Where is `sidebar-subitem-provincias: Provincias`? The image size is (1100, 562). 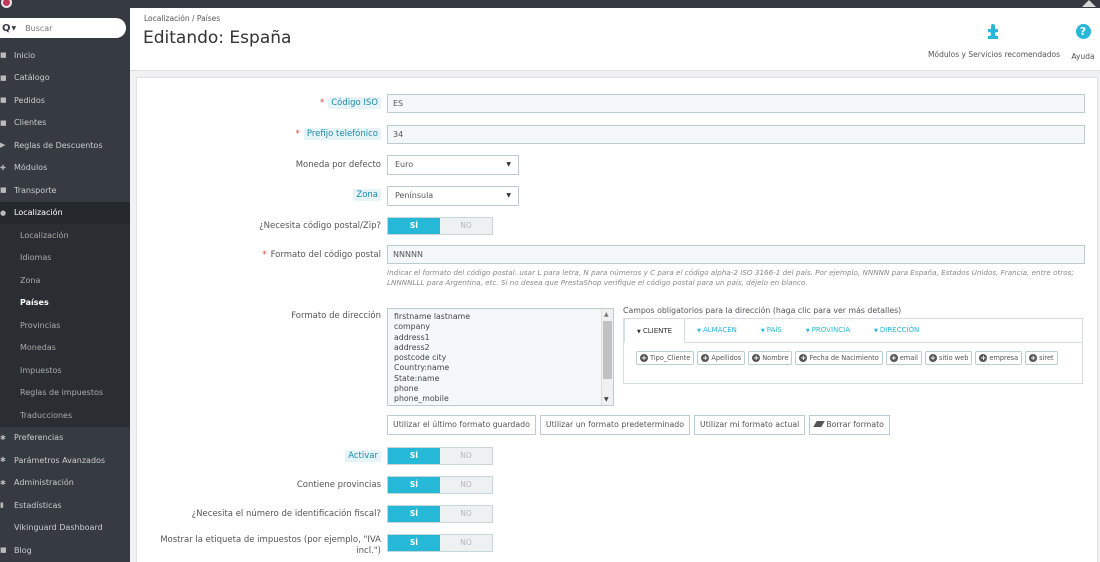
sidebar-subitem-provincias: Provincias is located at coordinates (65, 325).